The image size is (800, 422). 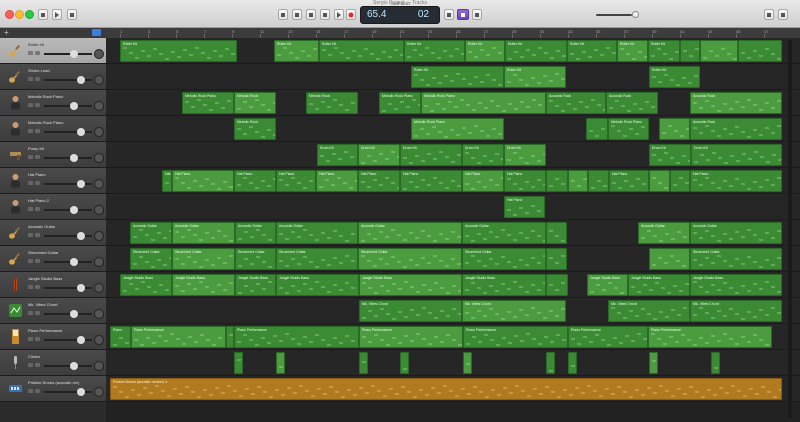 What do you see at coordinates (6, 32) in the screenshot?
I see `add-track-icon: +` at bounding box center [6, 32].